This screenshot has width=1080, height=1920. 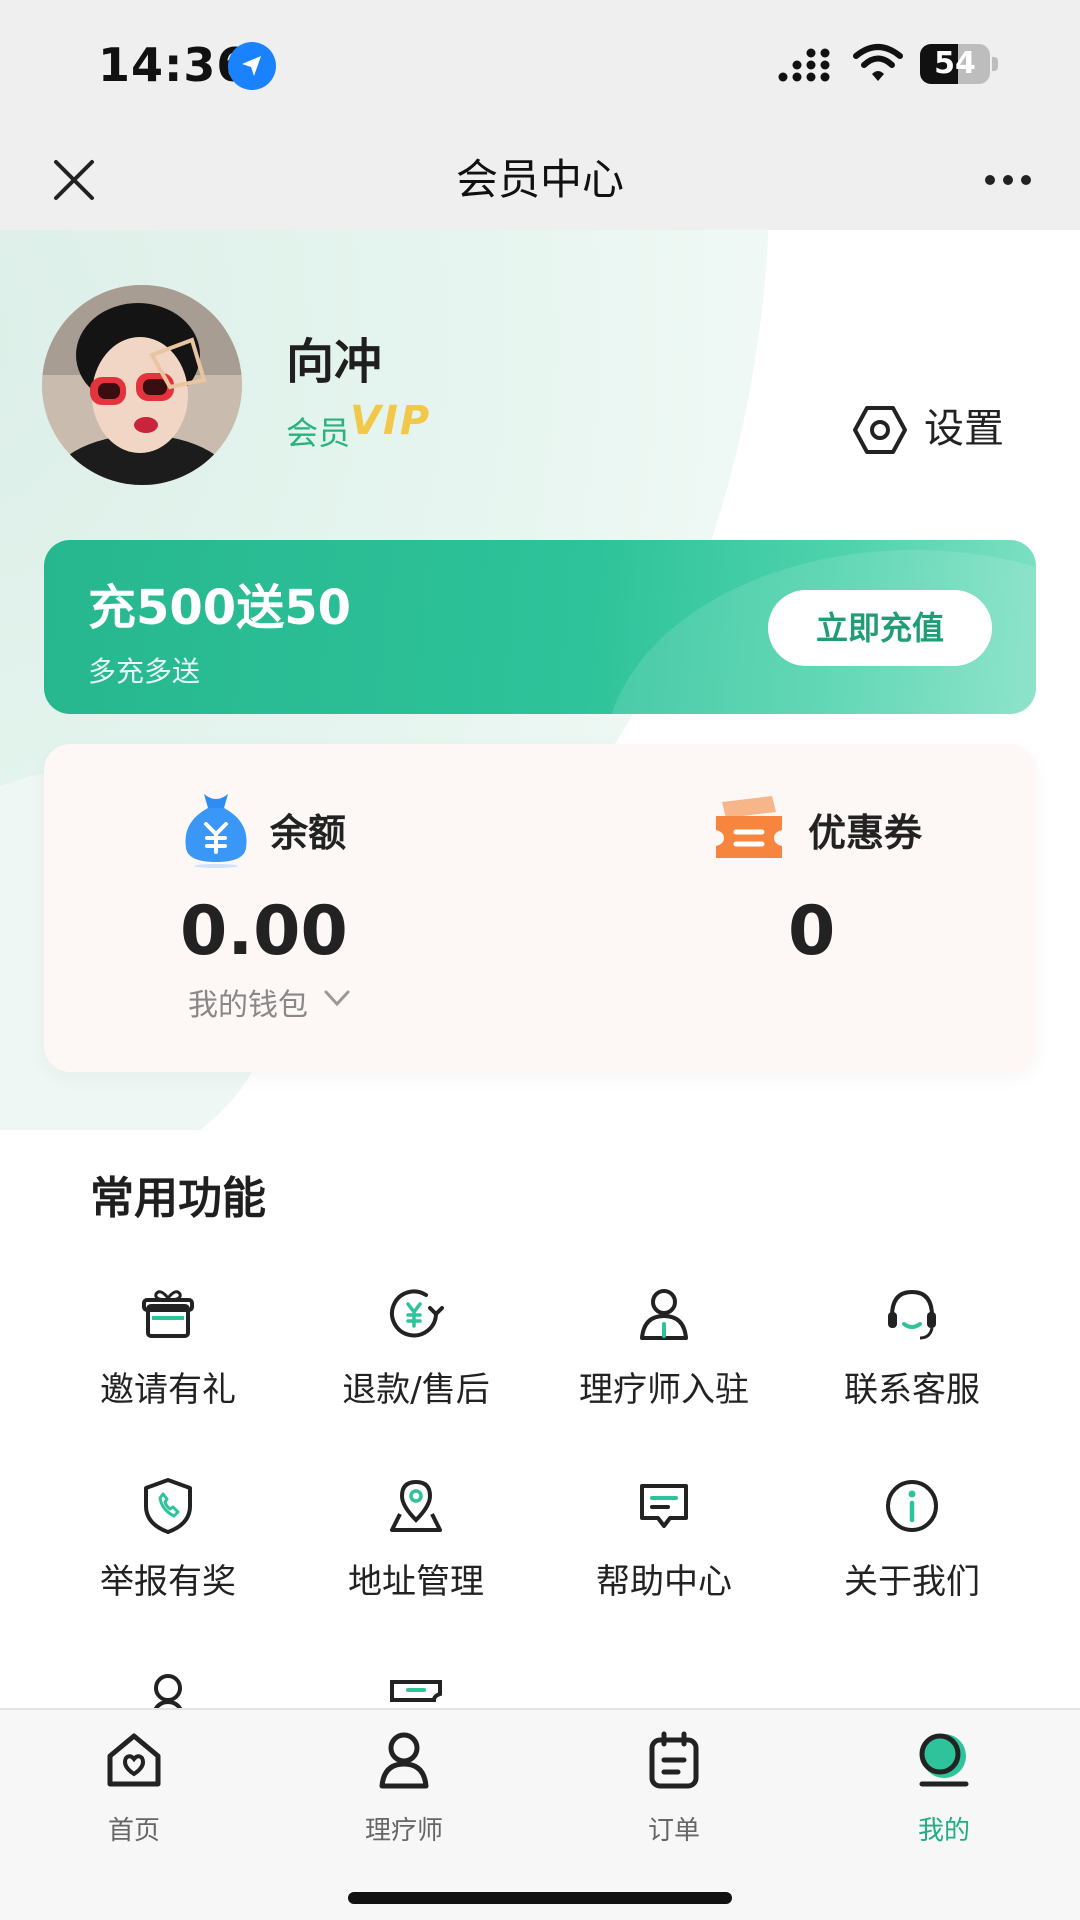 I want to click on ticket-outline-icon, so click(x=416, y=1690).